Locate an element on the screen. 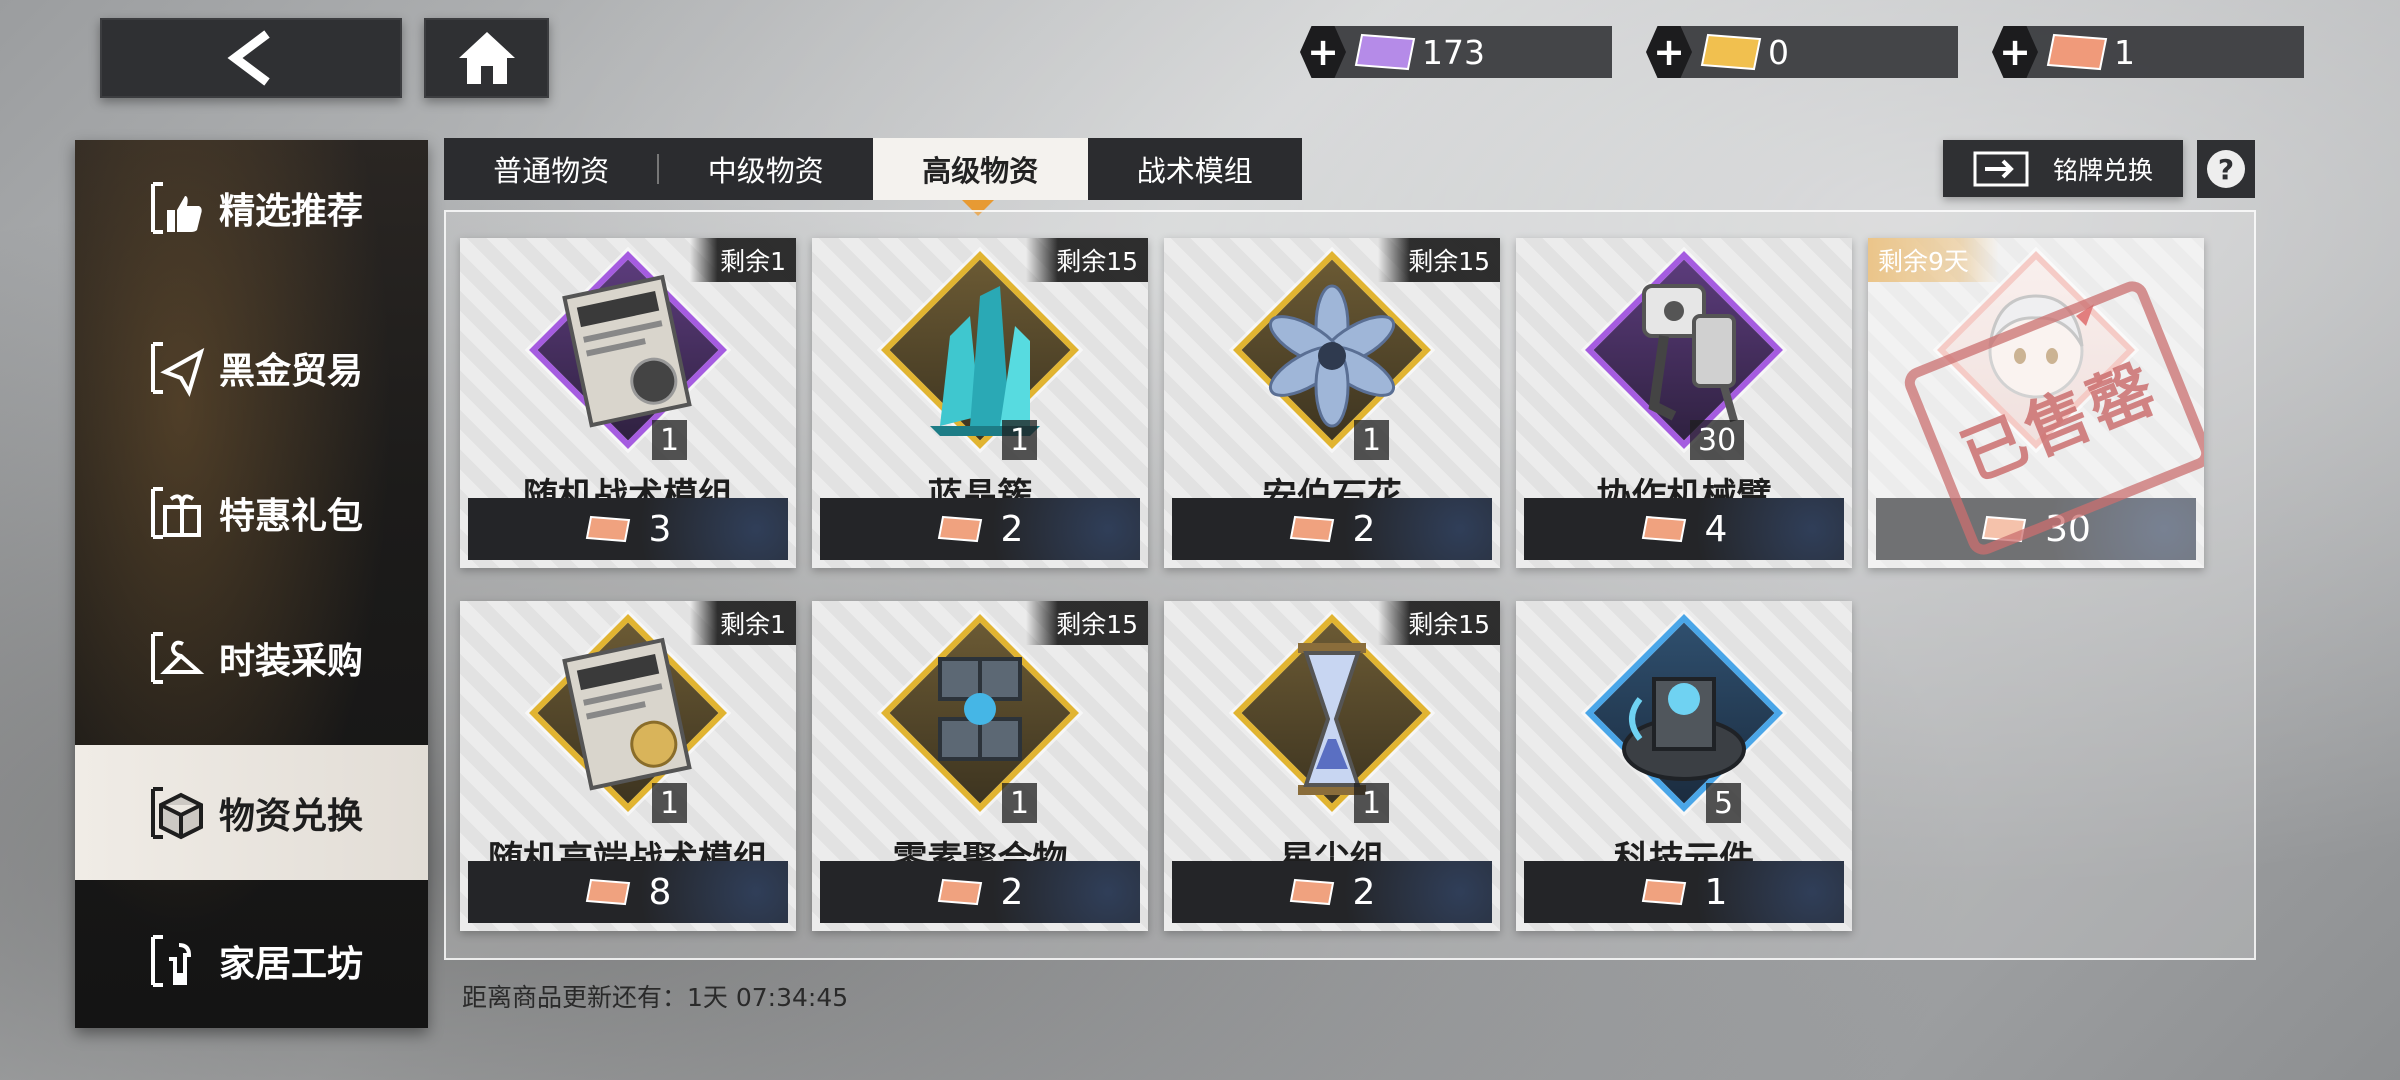 This screenshot has width=2400, height=1080. tab-tactical-modules: 战术模组 is located at coordinates (1195, 169).